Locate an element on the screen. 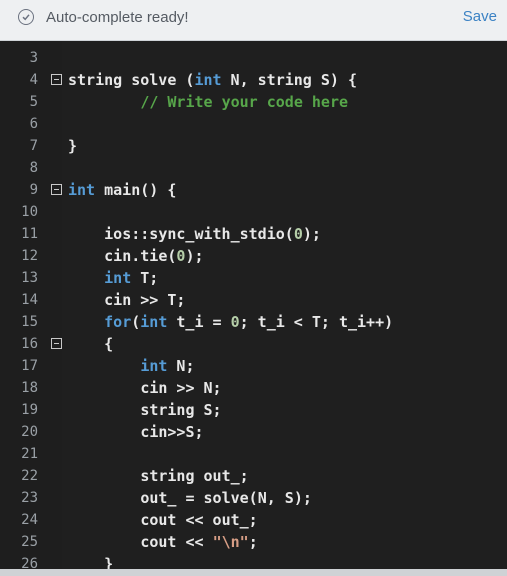  code-line: 5 // Write your code here is located at coordinates (253, 102).